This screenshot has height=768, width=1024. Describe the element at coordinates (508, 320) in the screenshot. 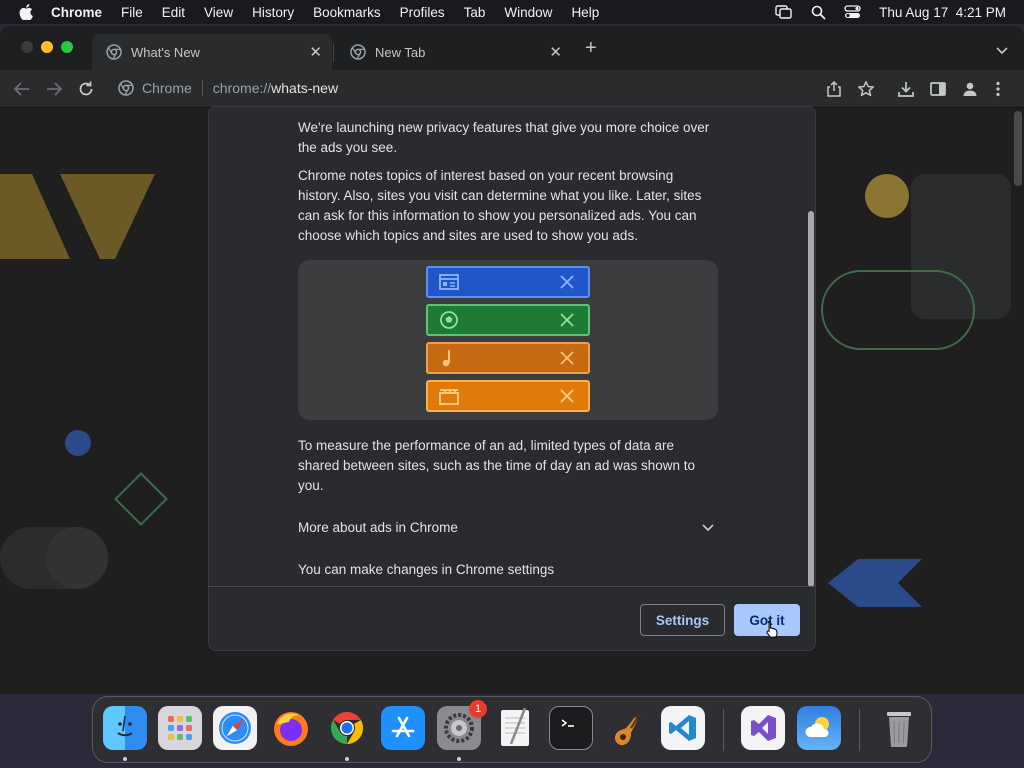

I see `topic-row-sports` at that location.